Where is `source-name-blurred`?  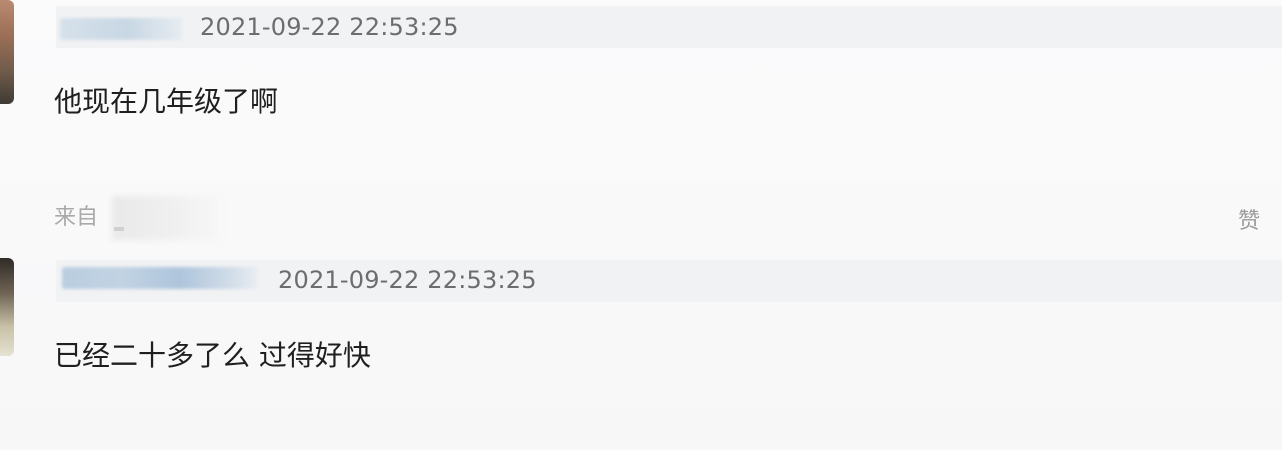 source-name-blurred is located at coordinates (167, 218).